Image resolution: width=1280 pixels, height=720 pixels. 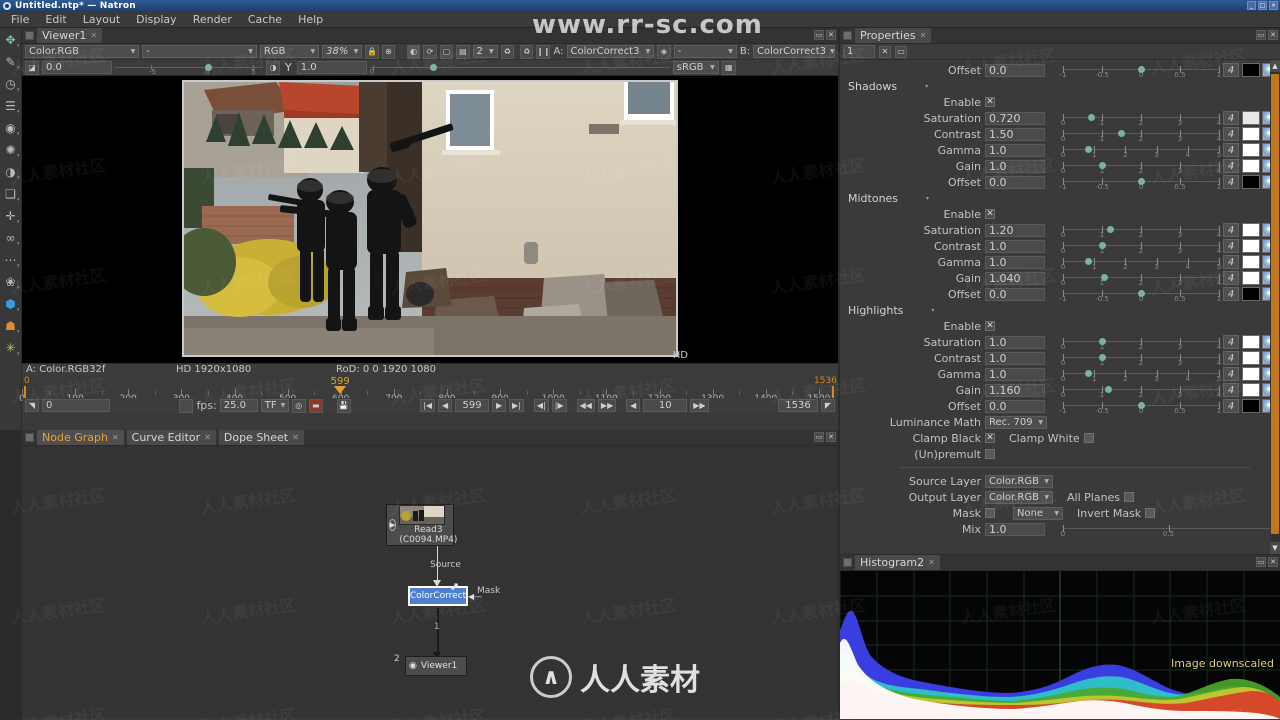 What do you see at coordinates (1141, 118) in the screenshot?
I see `shadows-saturation-slider: 01234` at bounding box center [1141, 118].